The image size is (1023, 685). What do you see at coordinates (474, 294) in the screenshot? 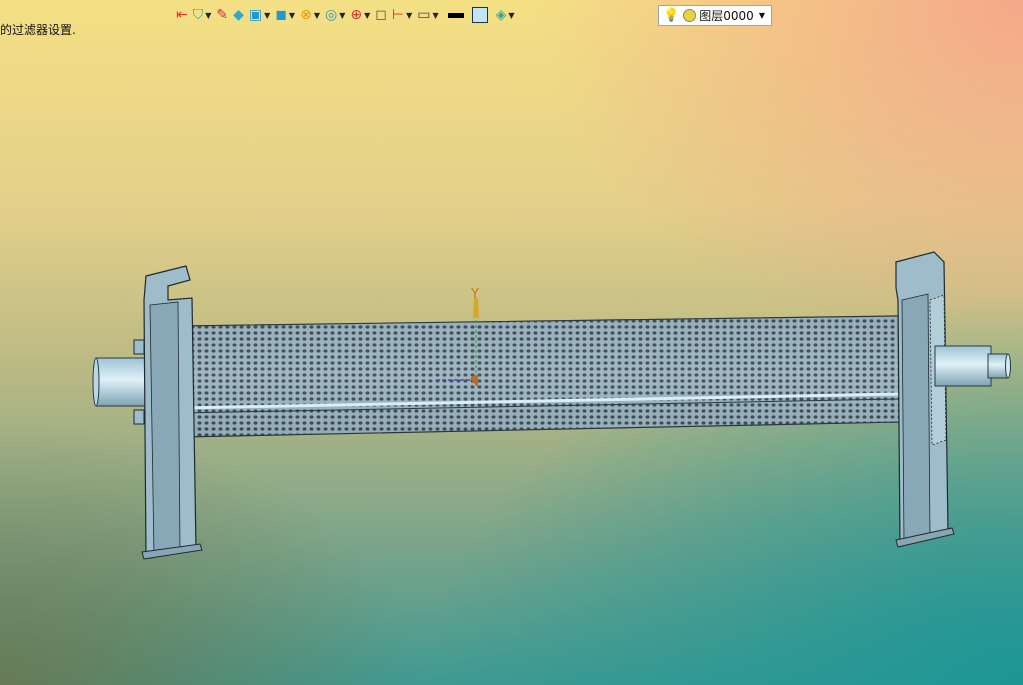
I see `y-axis-label: Y` at bounding box center [474, 294].